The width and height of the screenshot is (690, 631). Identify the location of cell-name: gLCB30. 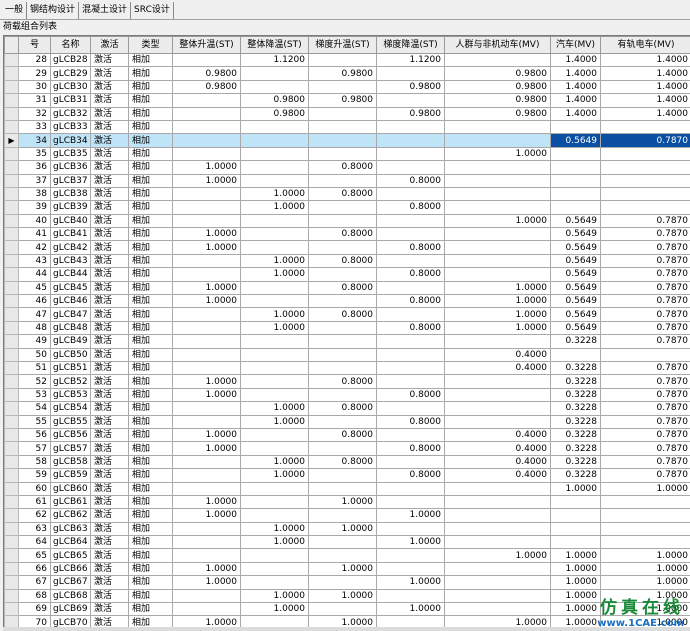
(70, 87).